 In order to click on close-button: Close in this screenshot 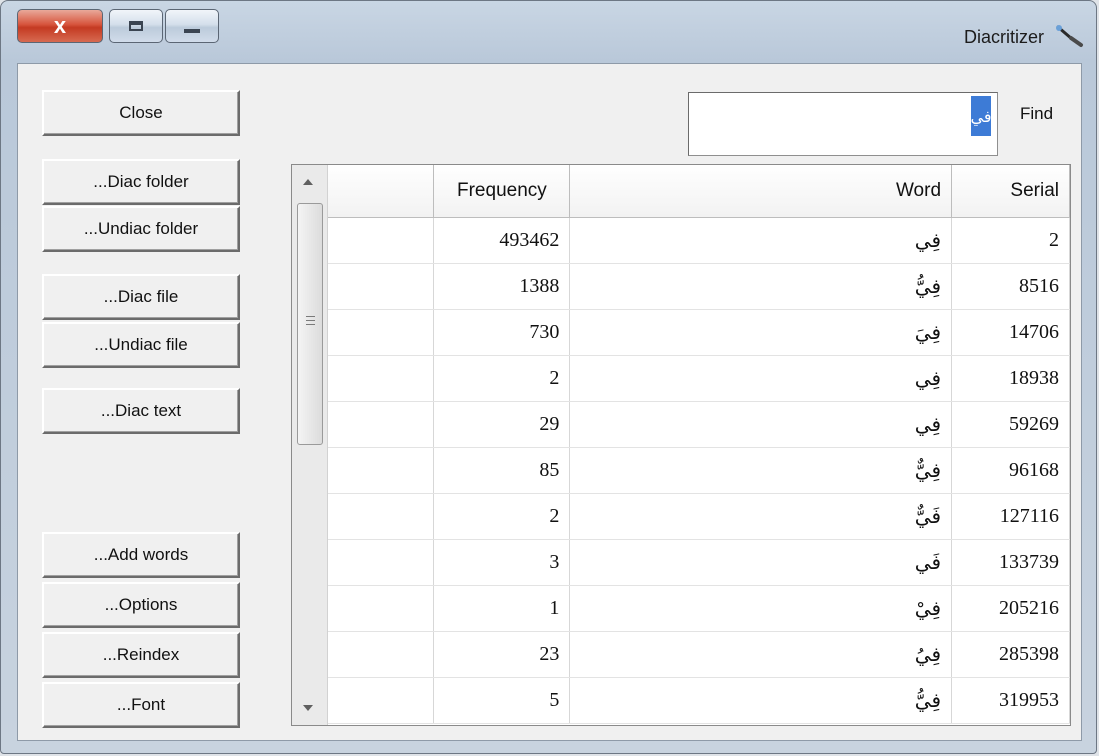, I will do `click(141, 113)`.